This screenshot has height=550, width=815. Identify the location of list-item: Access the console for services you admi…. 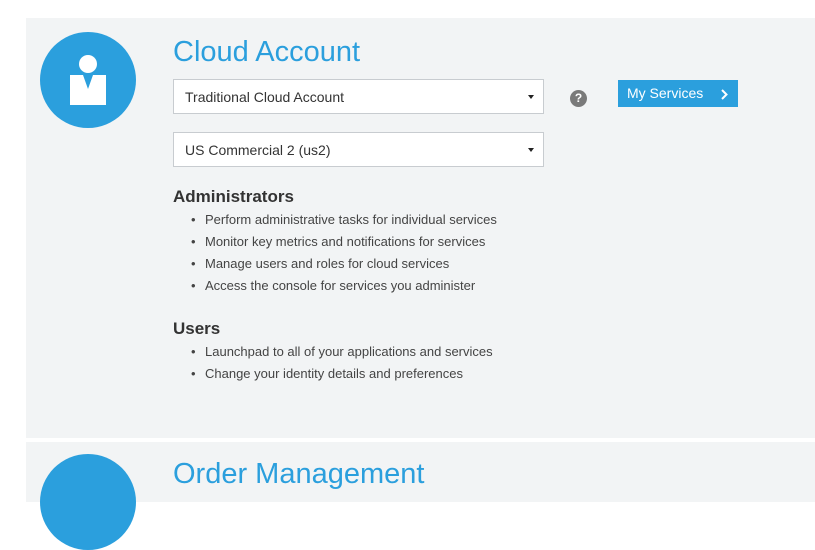
(343, 286).